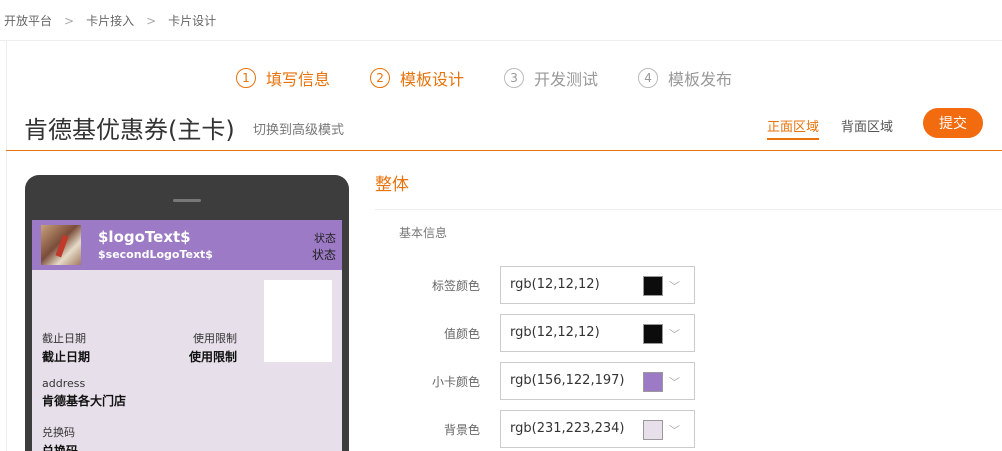 The width and height of the screenshot is (1002, 451). Describe the element at coordinates (461, 334) in the screenshot. I see `value-color-label: 值颜色` at that location.